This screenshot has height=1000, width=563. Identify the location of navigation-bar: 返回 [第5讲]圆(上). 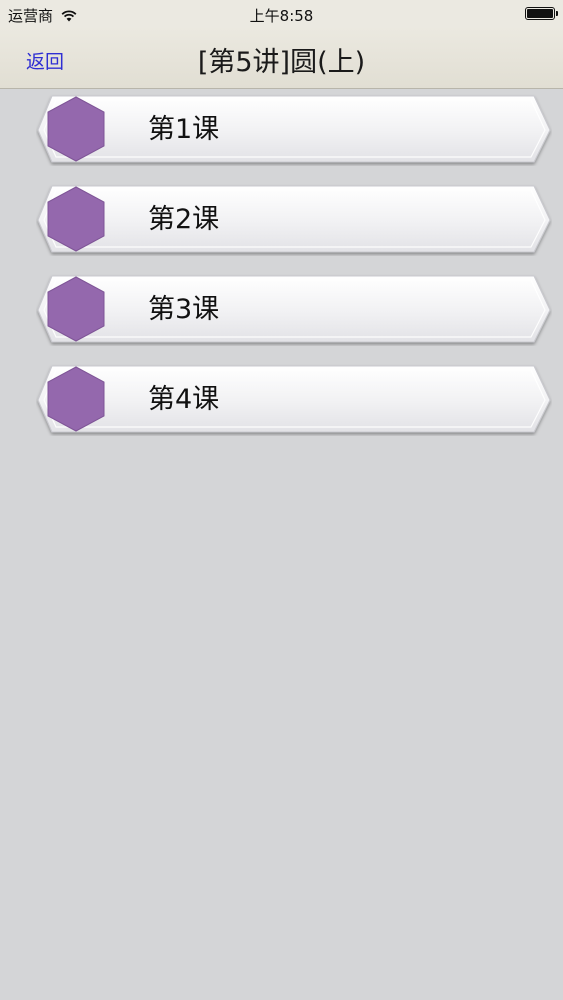
(281, 58).